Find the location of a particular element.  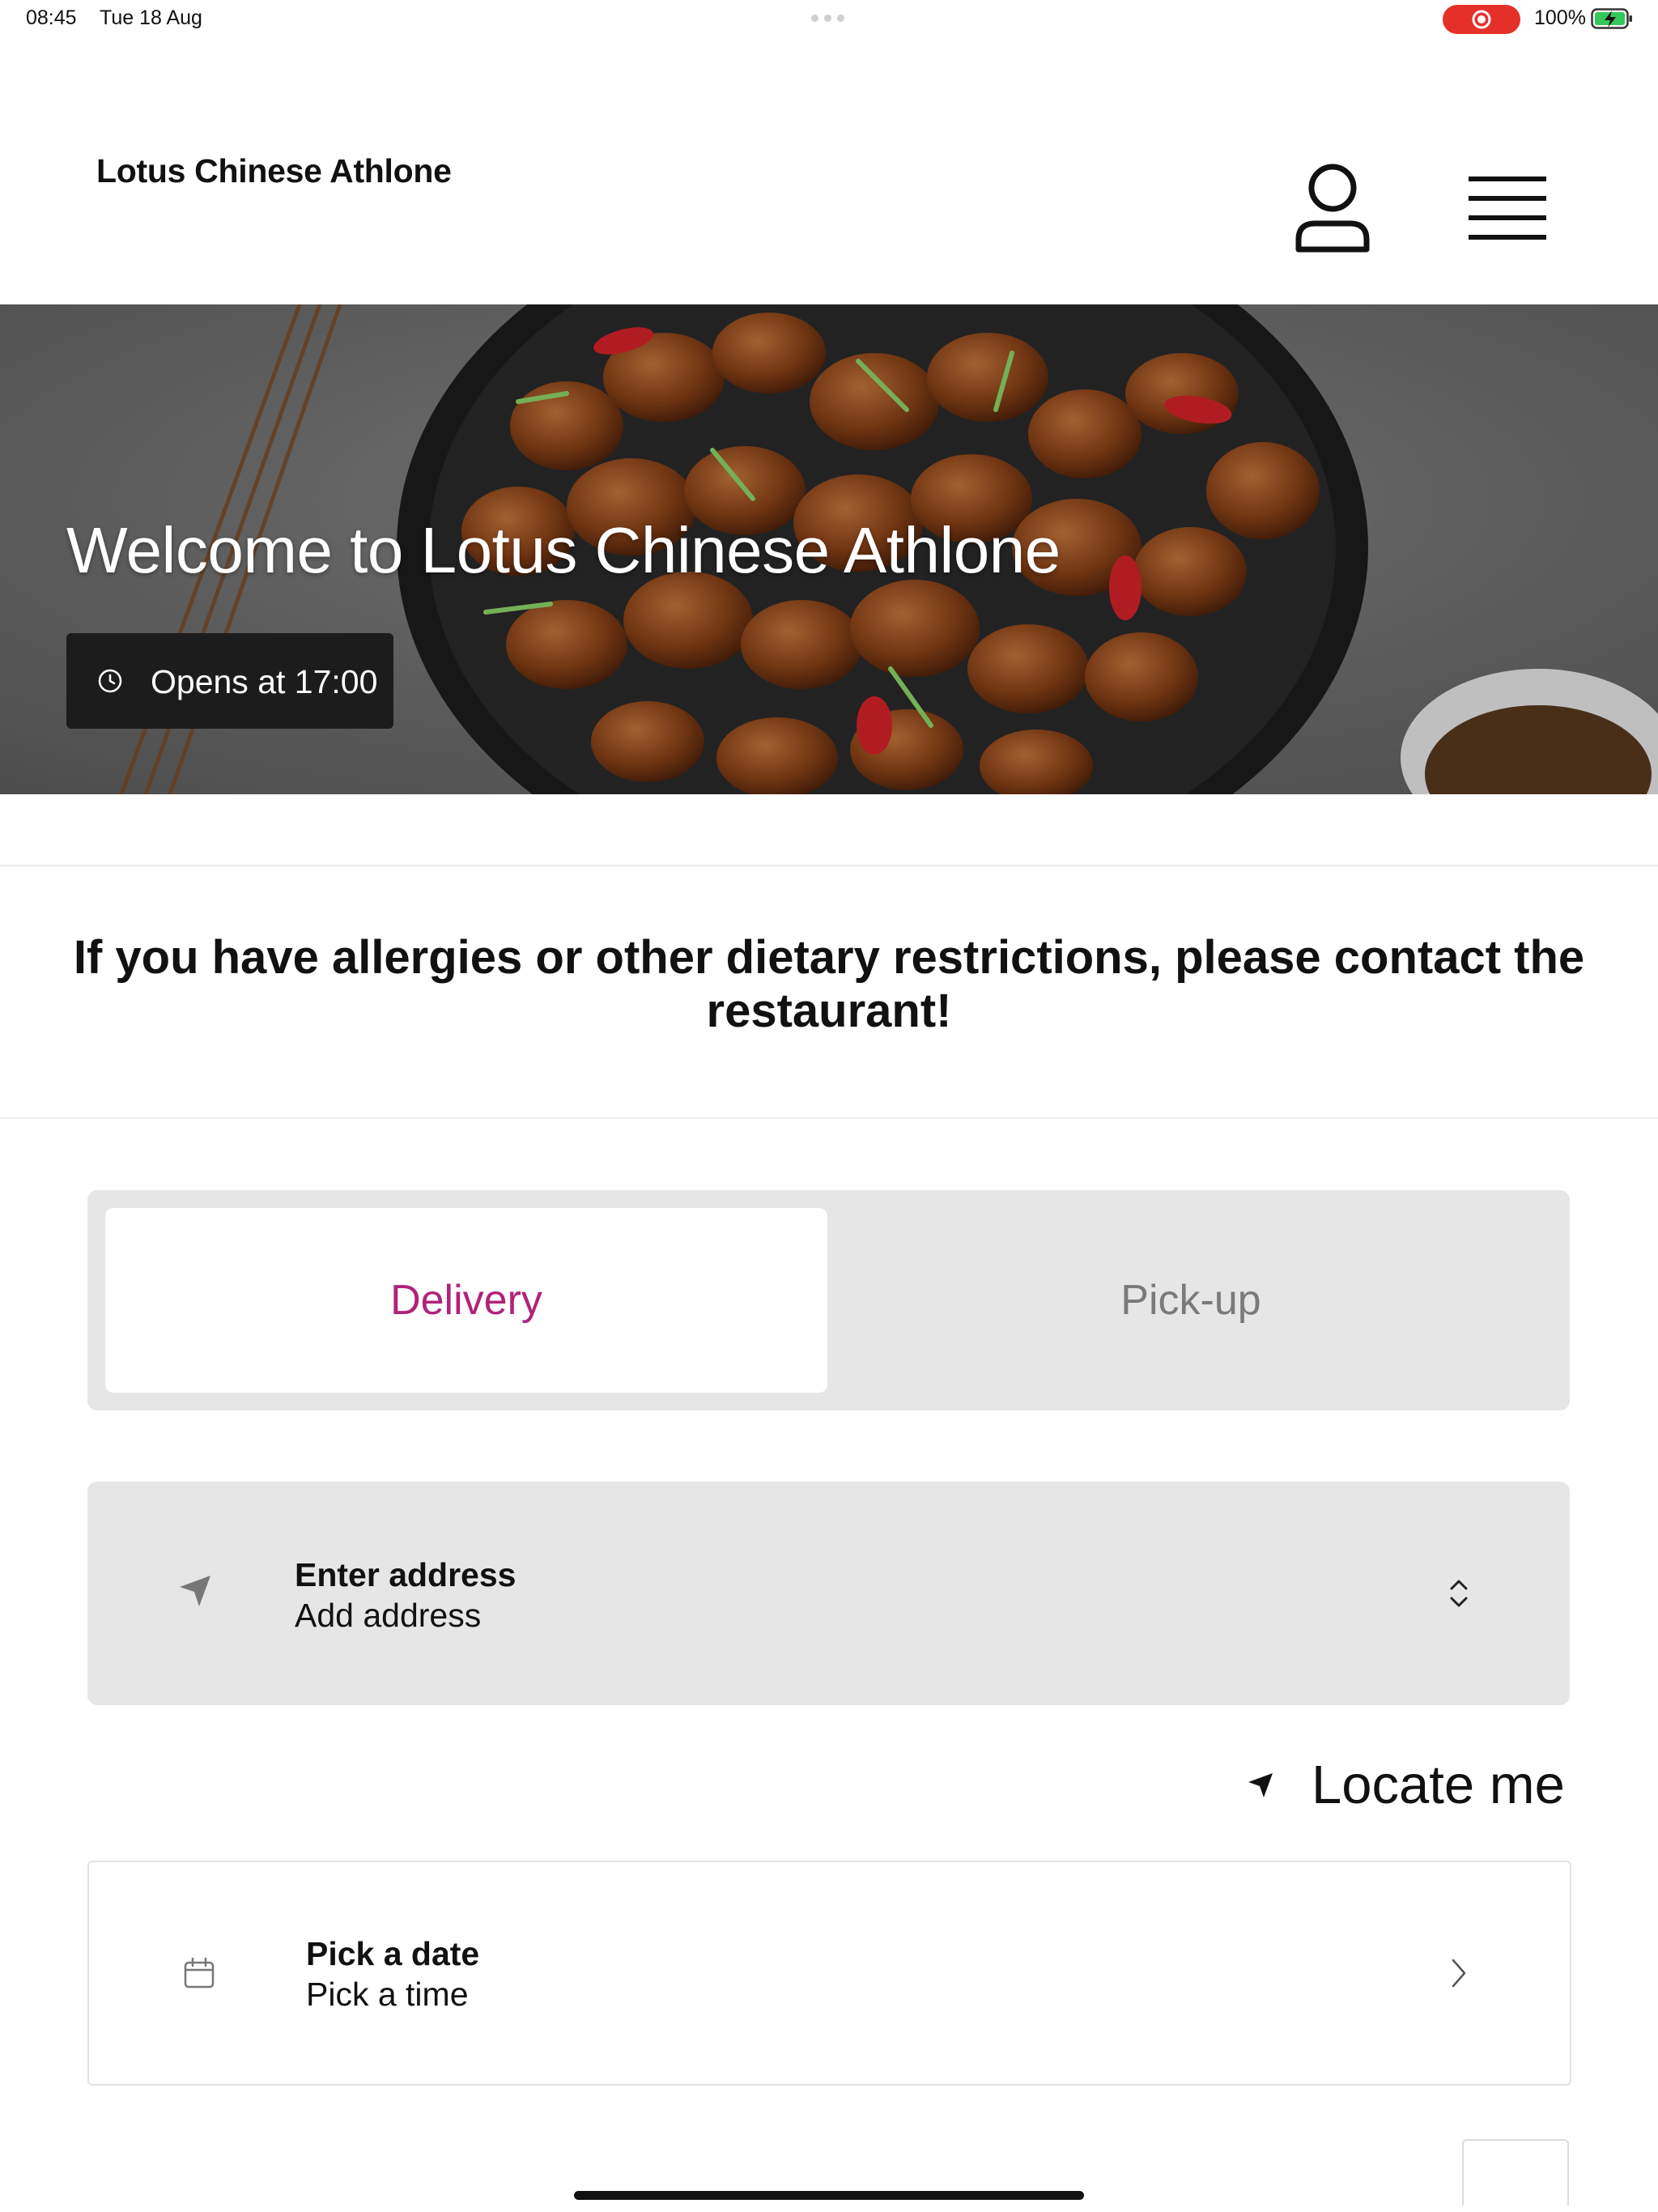

opening-hours-badge: Opens at 17:00 is located at coordinates (229, 681).